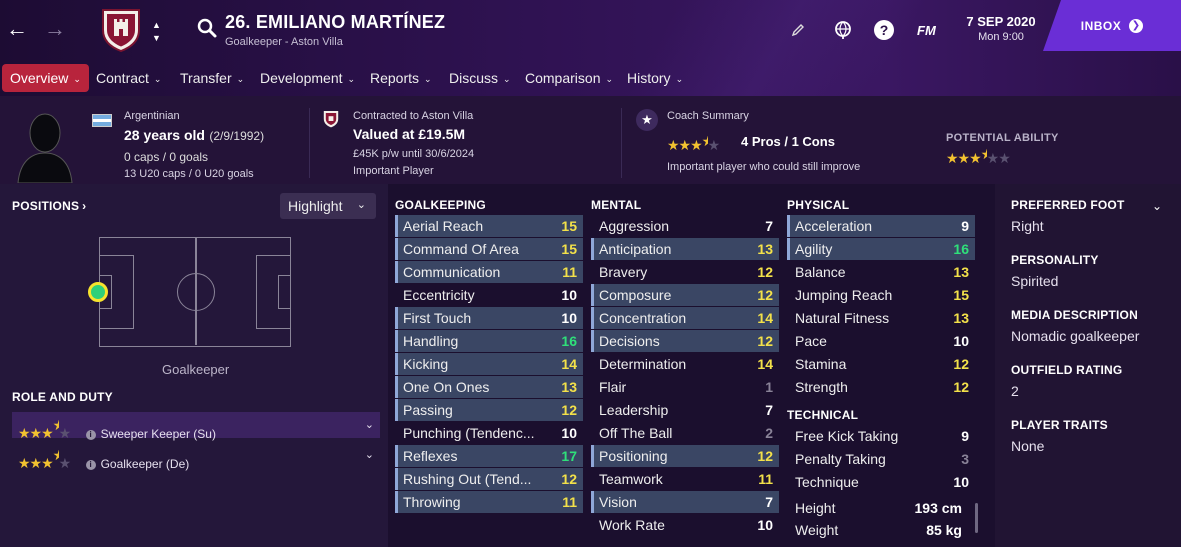 This screenshot has height=547, width=1181. Describe the element at coordinates (881, 226) in the screenshot. I see `attribute-row: Acceleration 9` at that location.